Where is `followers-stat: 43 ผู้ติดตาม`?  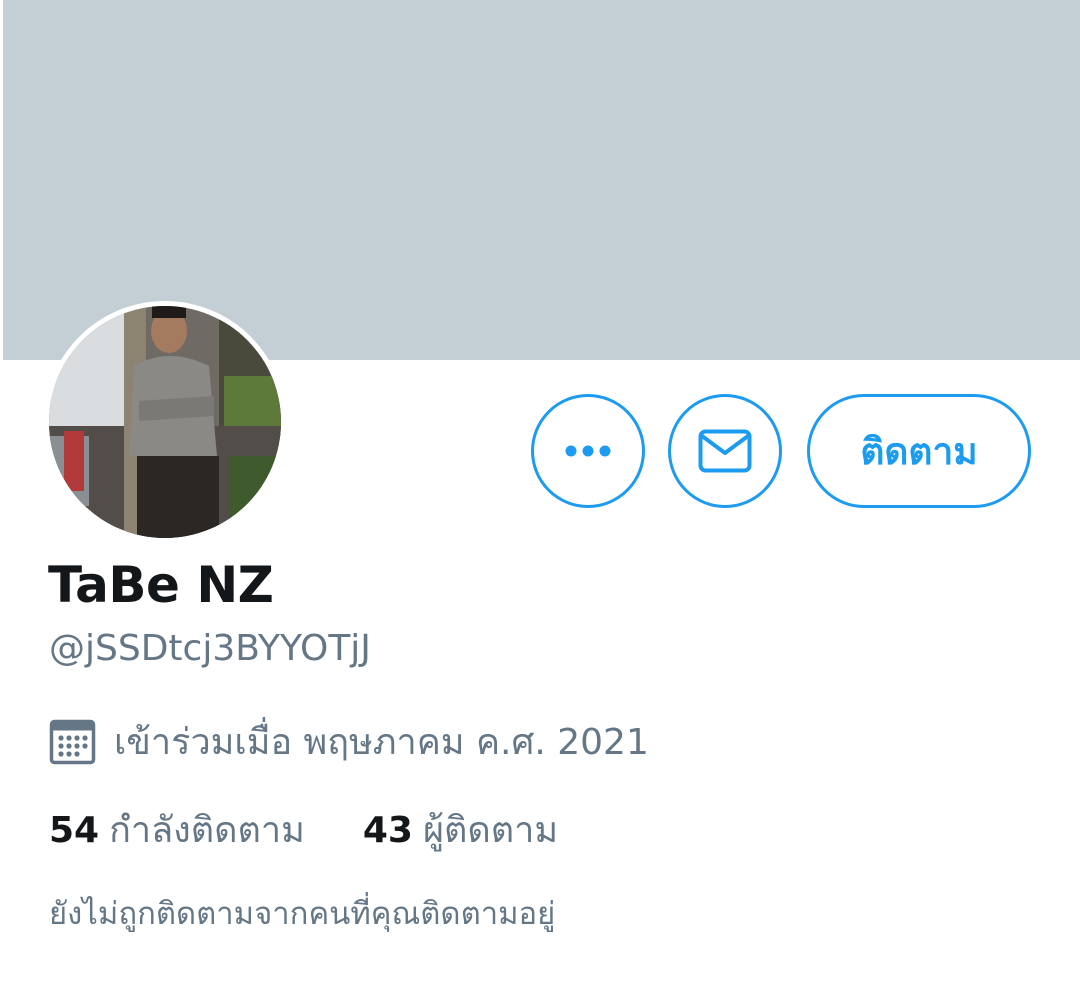 followers-stat: 43 ผู้ติดตาม is located at coordinates (460, 829).